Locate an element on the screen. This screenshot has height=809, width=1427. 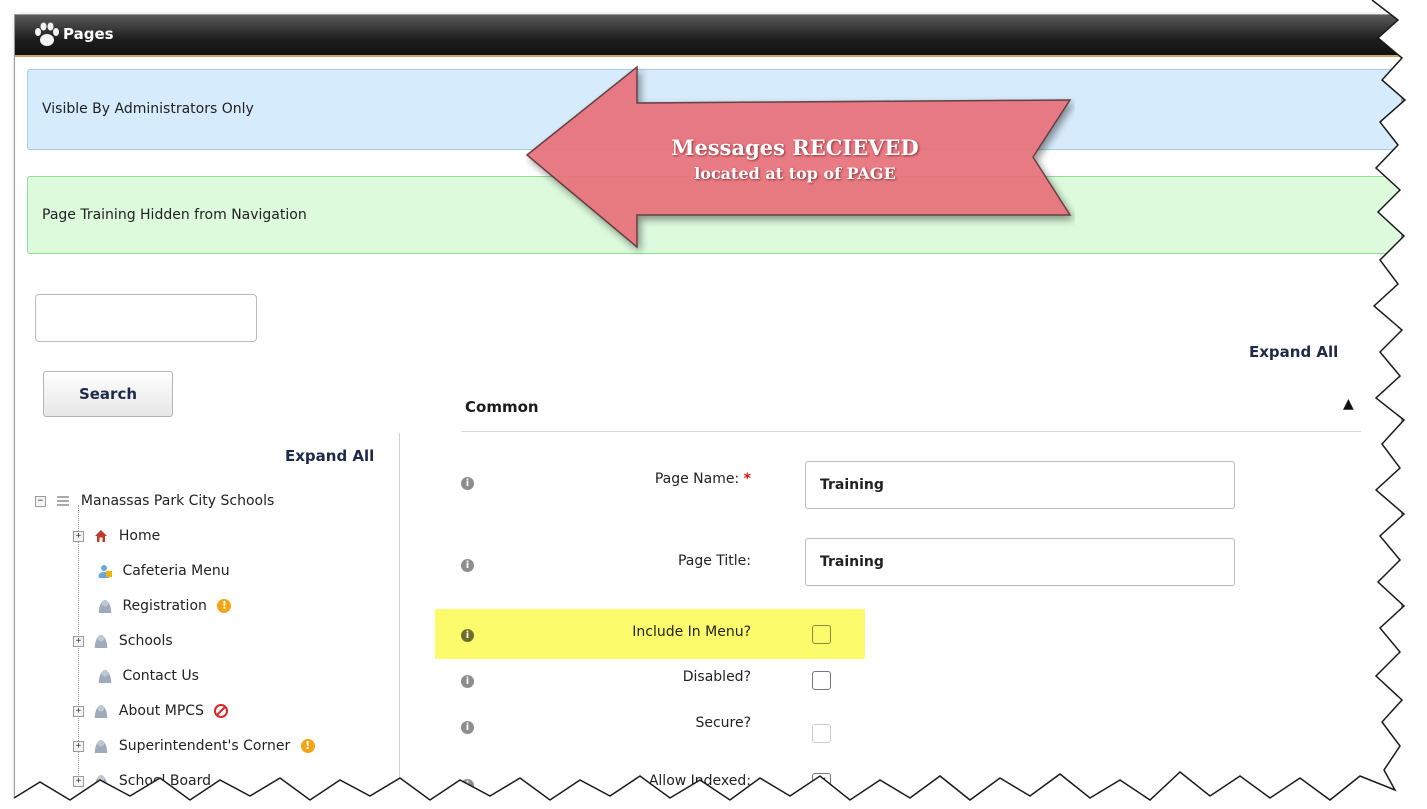
section-divider is located at coordinates (911, 431).